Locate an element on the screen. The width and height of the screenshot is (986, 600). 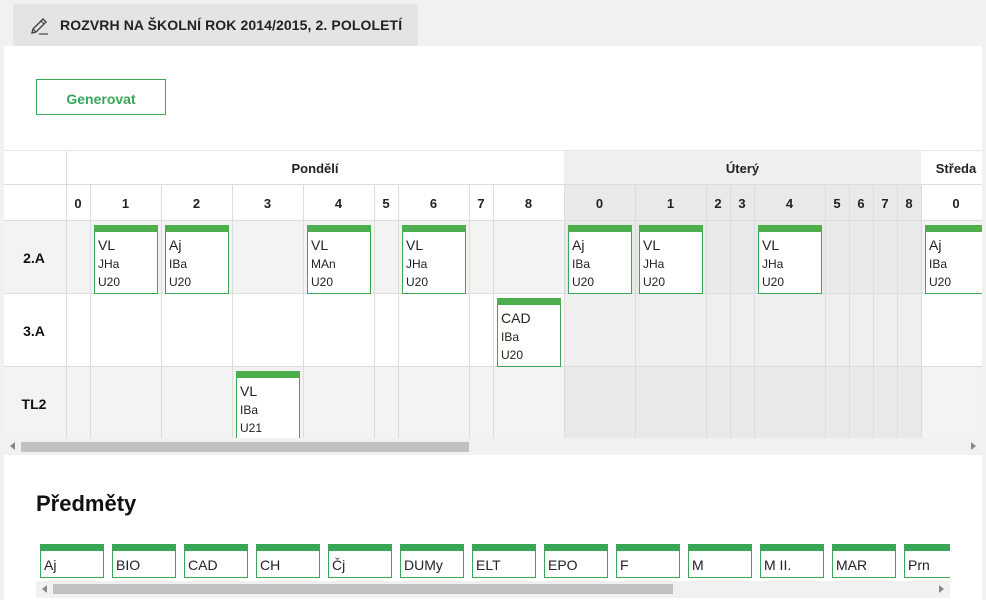
subject-label: F is located at coordinates (624, 565).